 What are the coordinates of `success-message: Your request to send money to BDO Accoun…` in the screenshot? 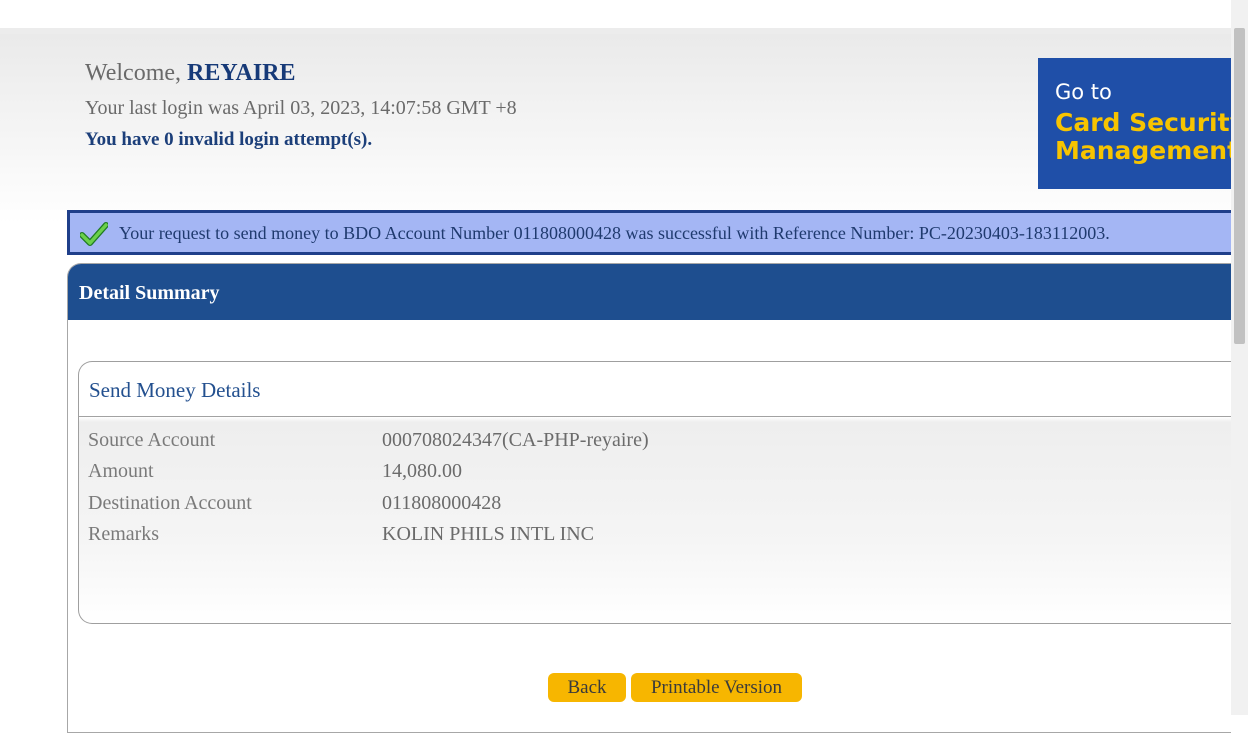 It's located at (614, 233).